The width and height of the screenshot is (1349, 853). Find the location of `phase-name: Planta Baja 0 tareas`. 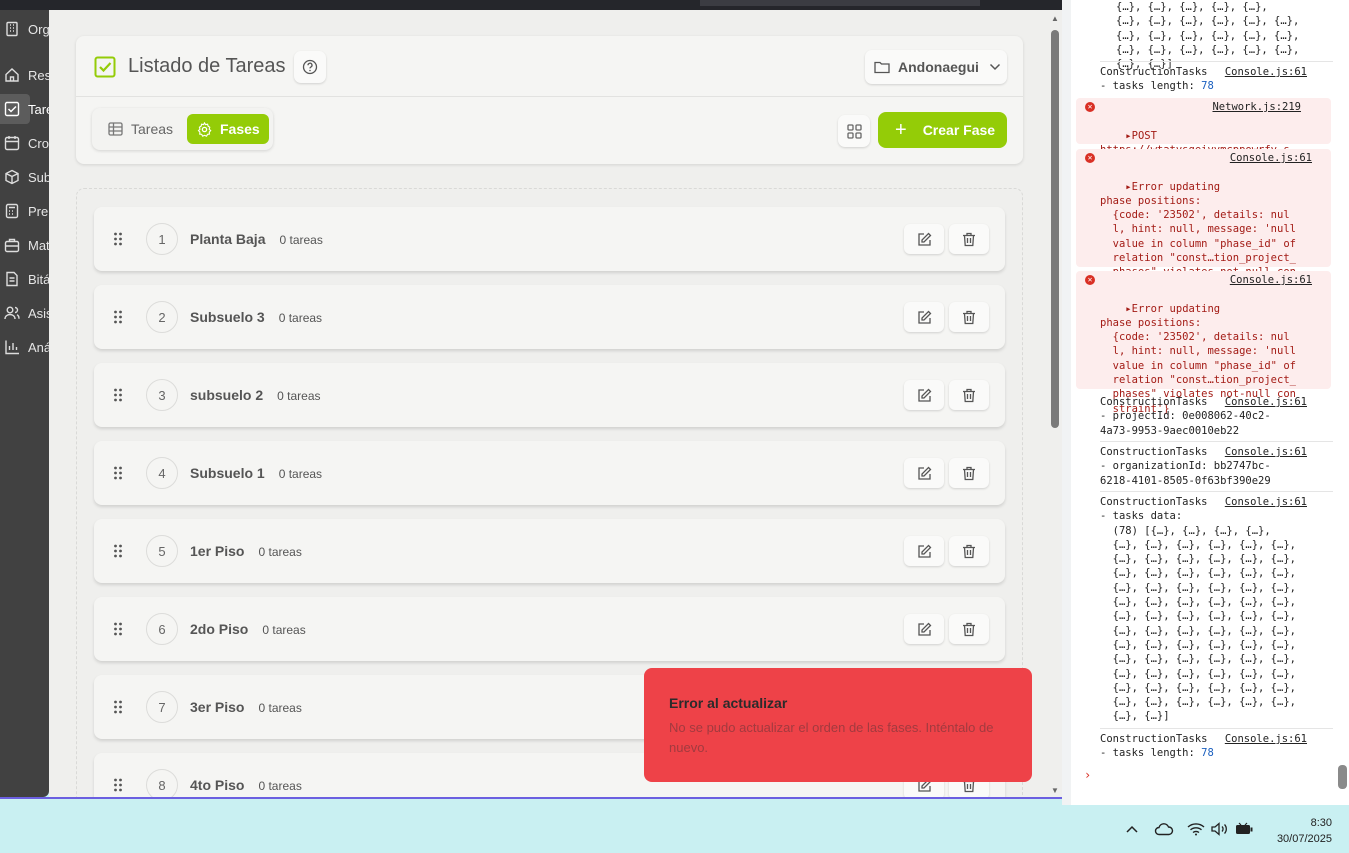

phase-name: Planta Baja 0 tareas is located at coordinates (256, 239).